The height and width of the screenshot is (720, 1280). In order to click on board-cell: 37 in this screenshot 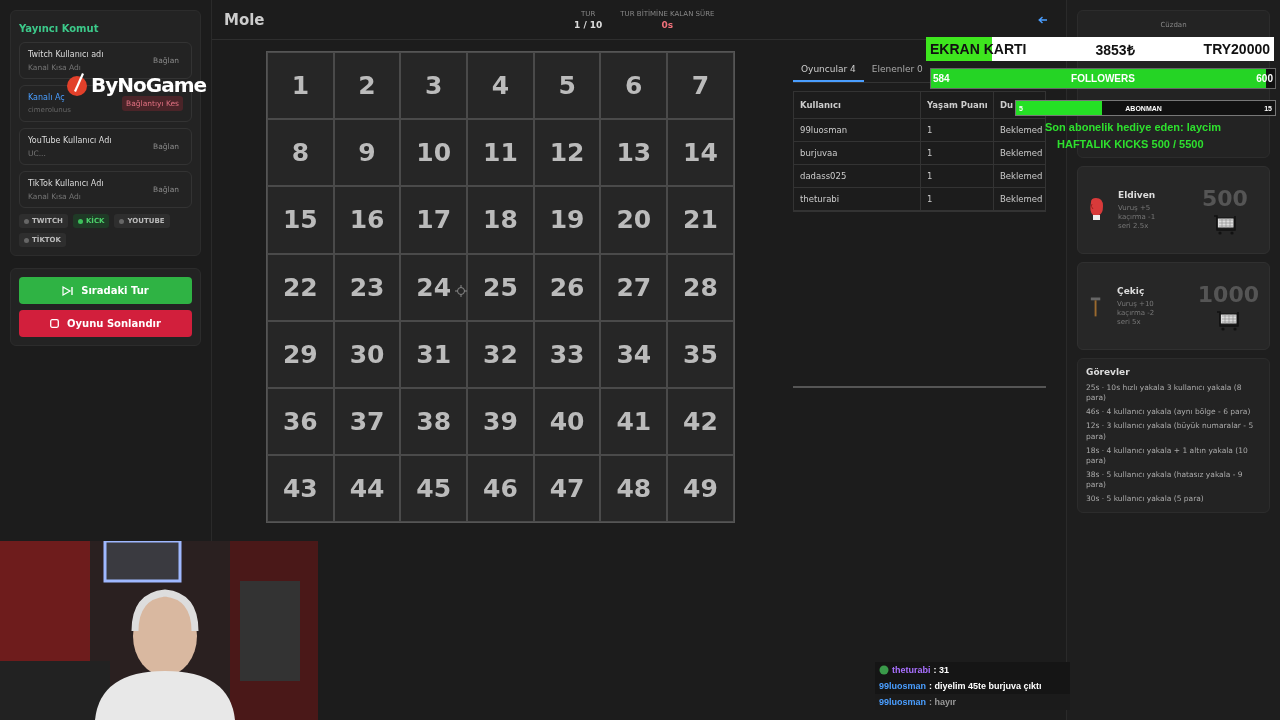, I will do `click(367, 421)`.